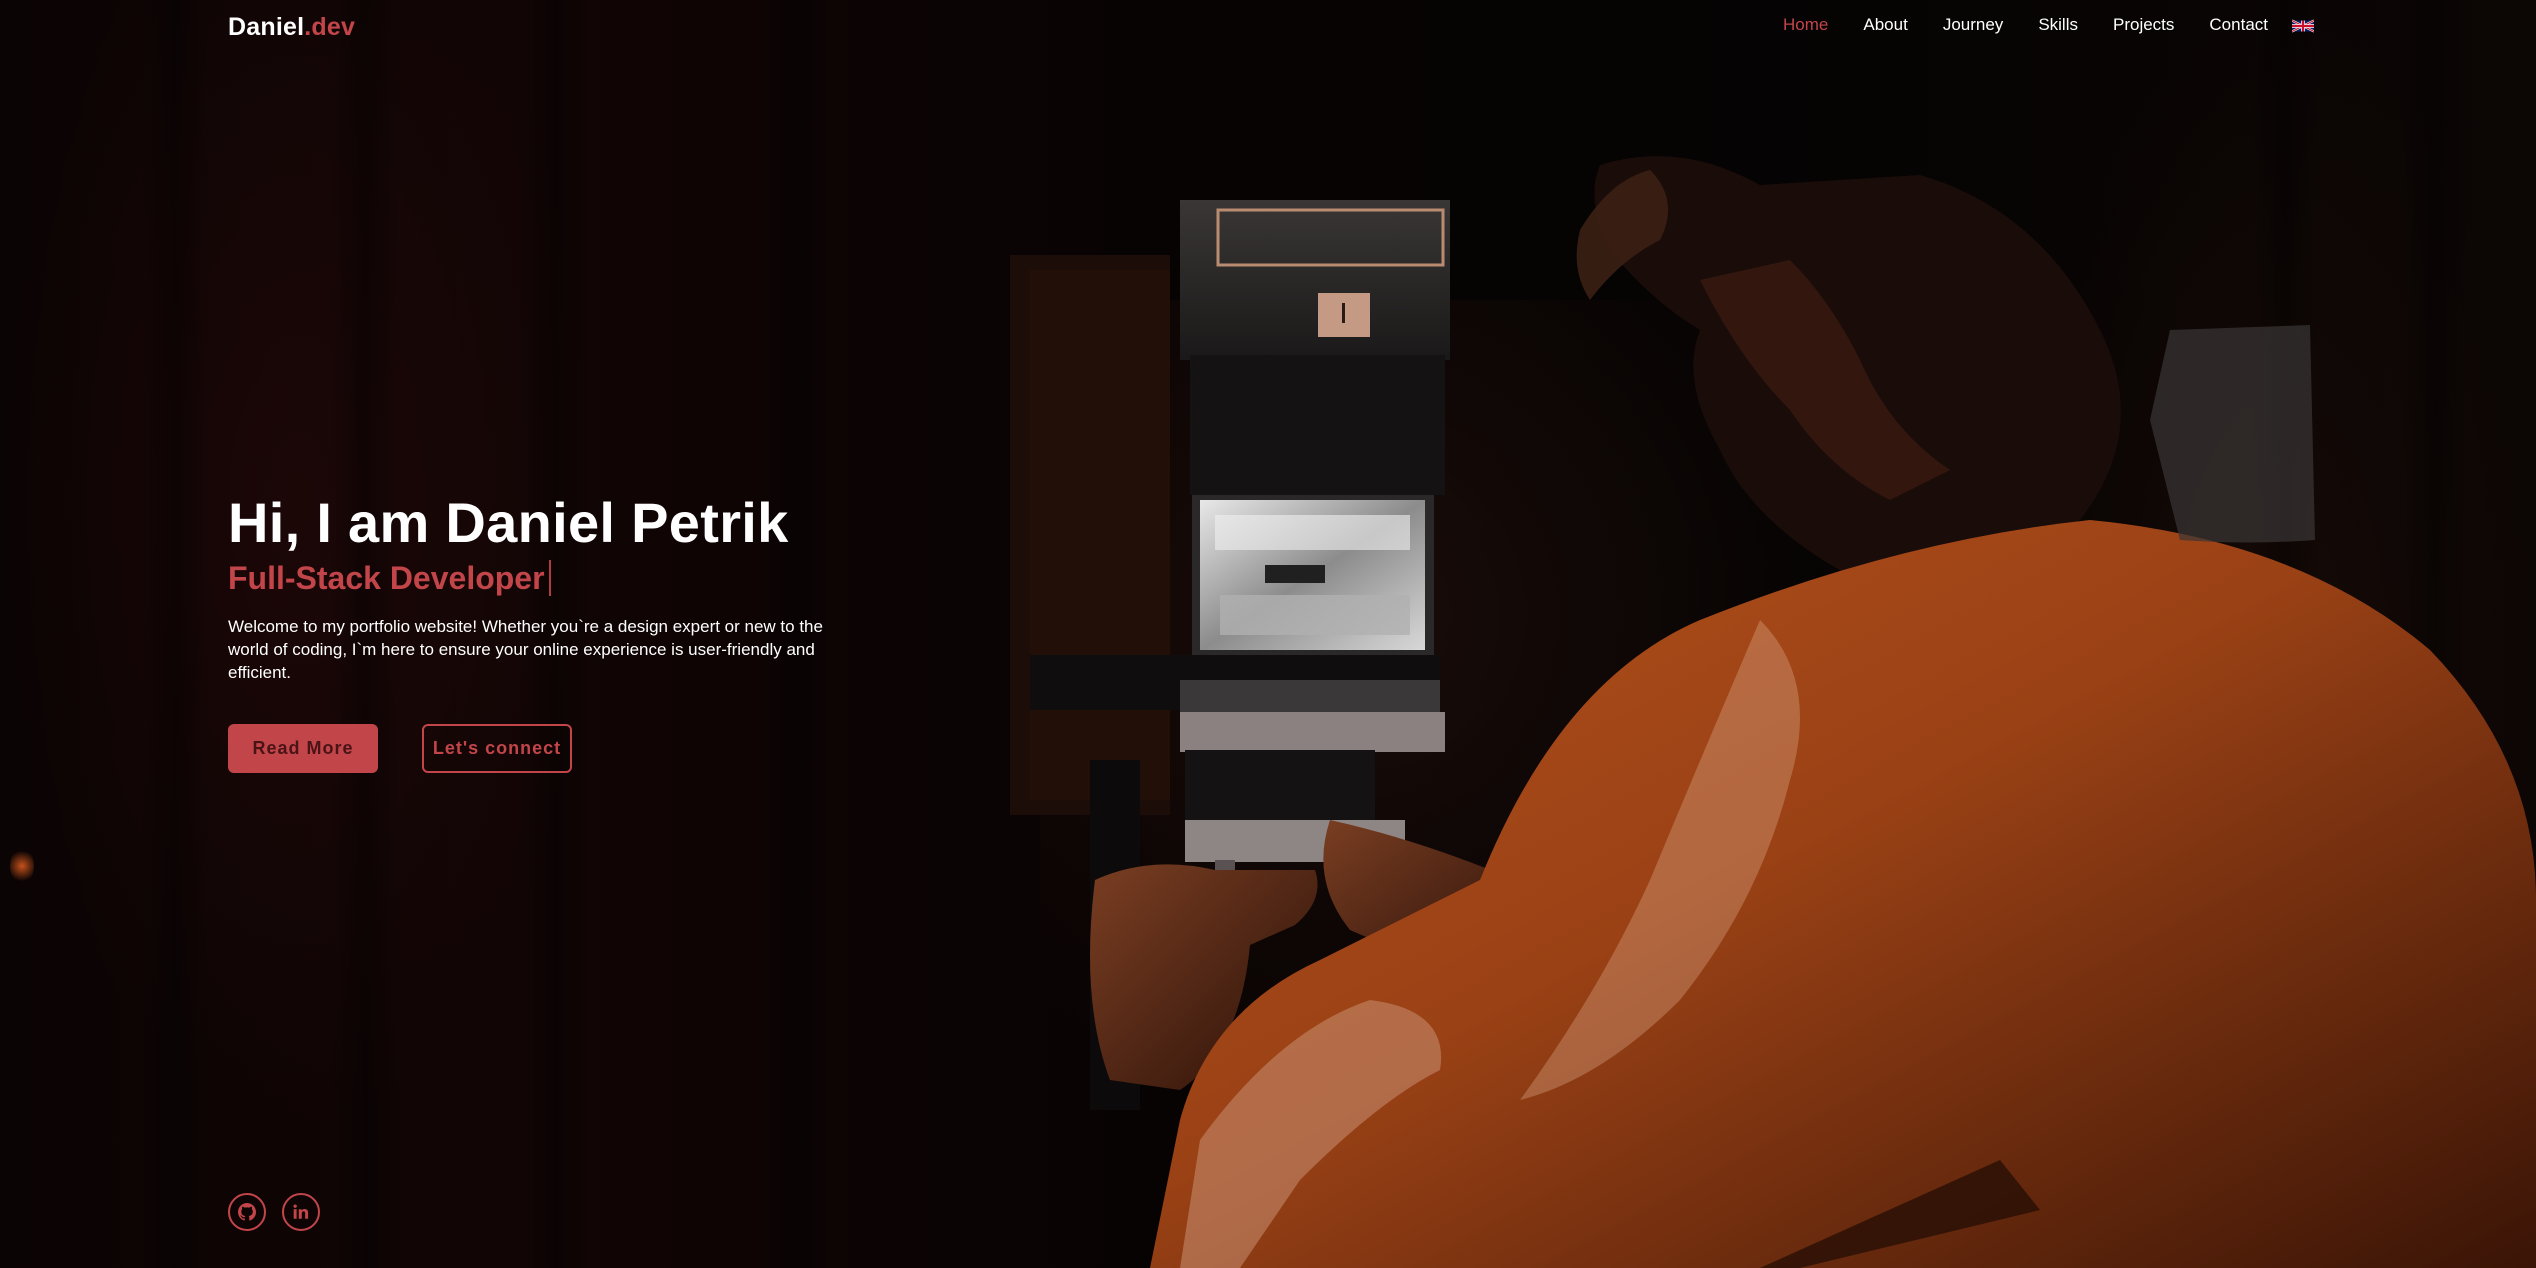  I want to click on logo-name: Daniel, so click(266, 27).